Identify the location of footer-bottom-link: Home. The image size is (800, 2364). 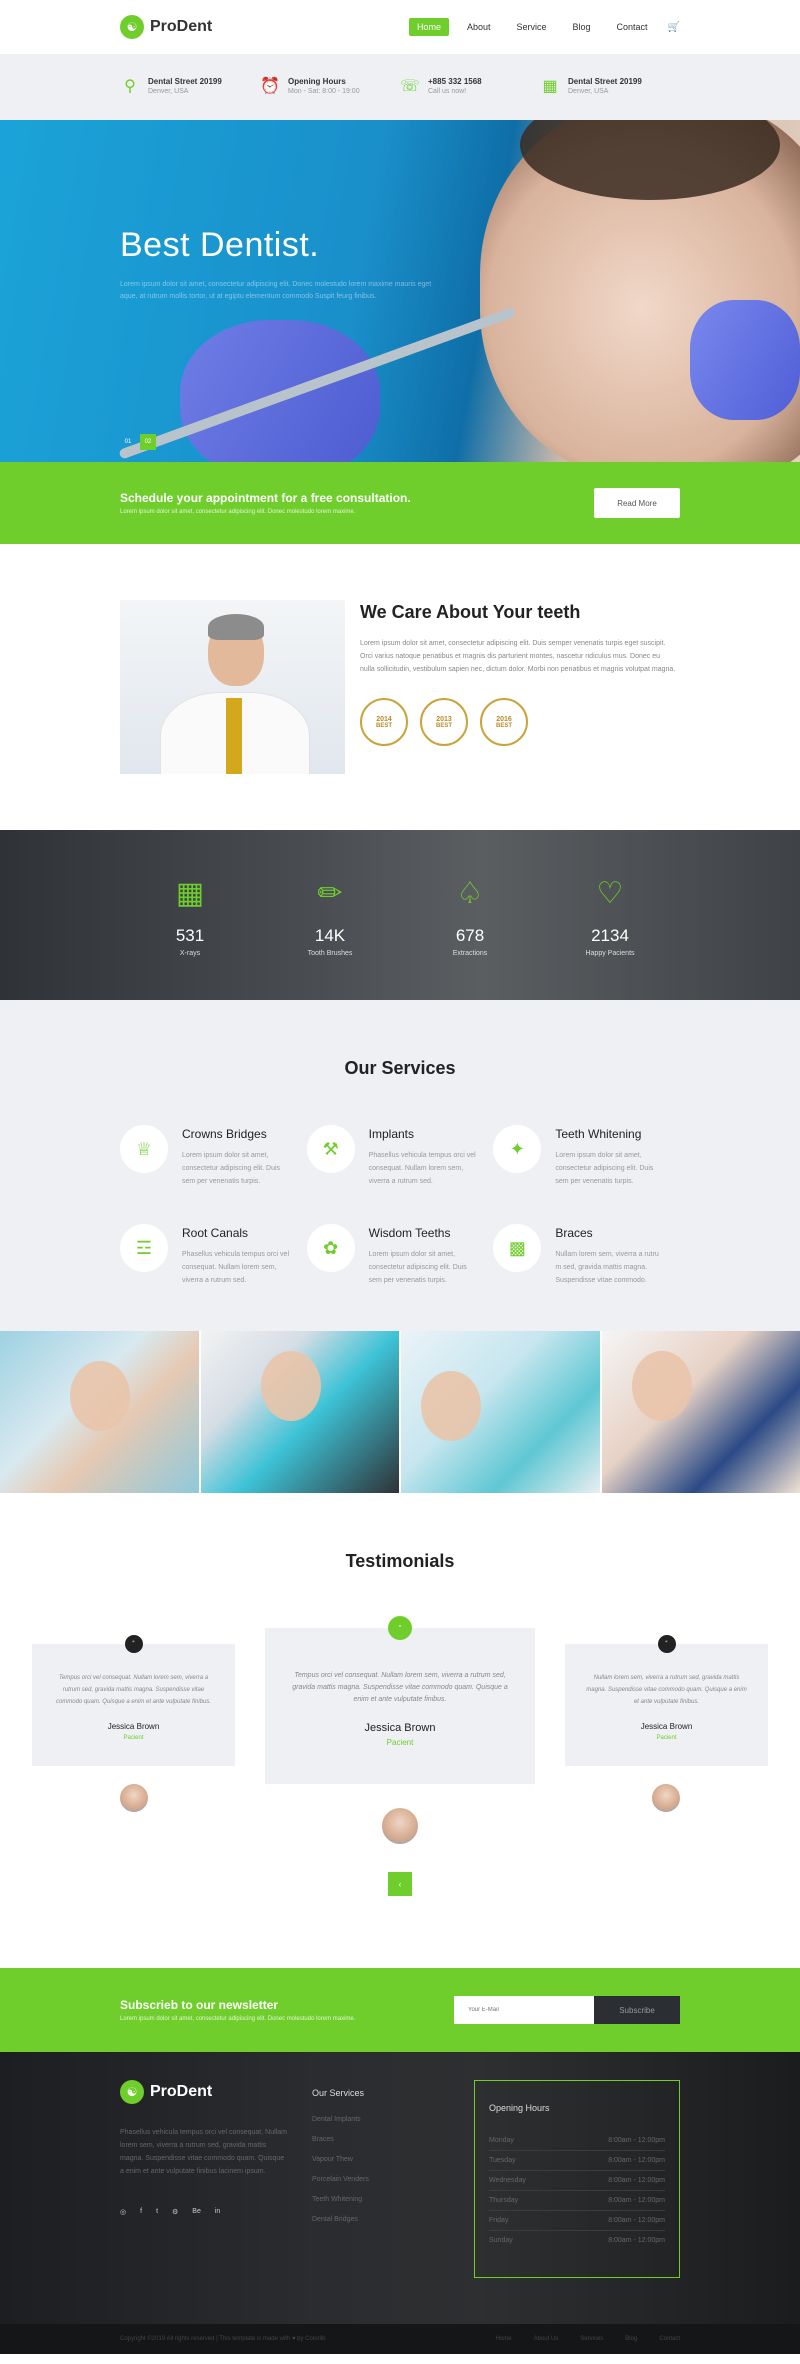
(504, 2339).